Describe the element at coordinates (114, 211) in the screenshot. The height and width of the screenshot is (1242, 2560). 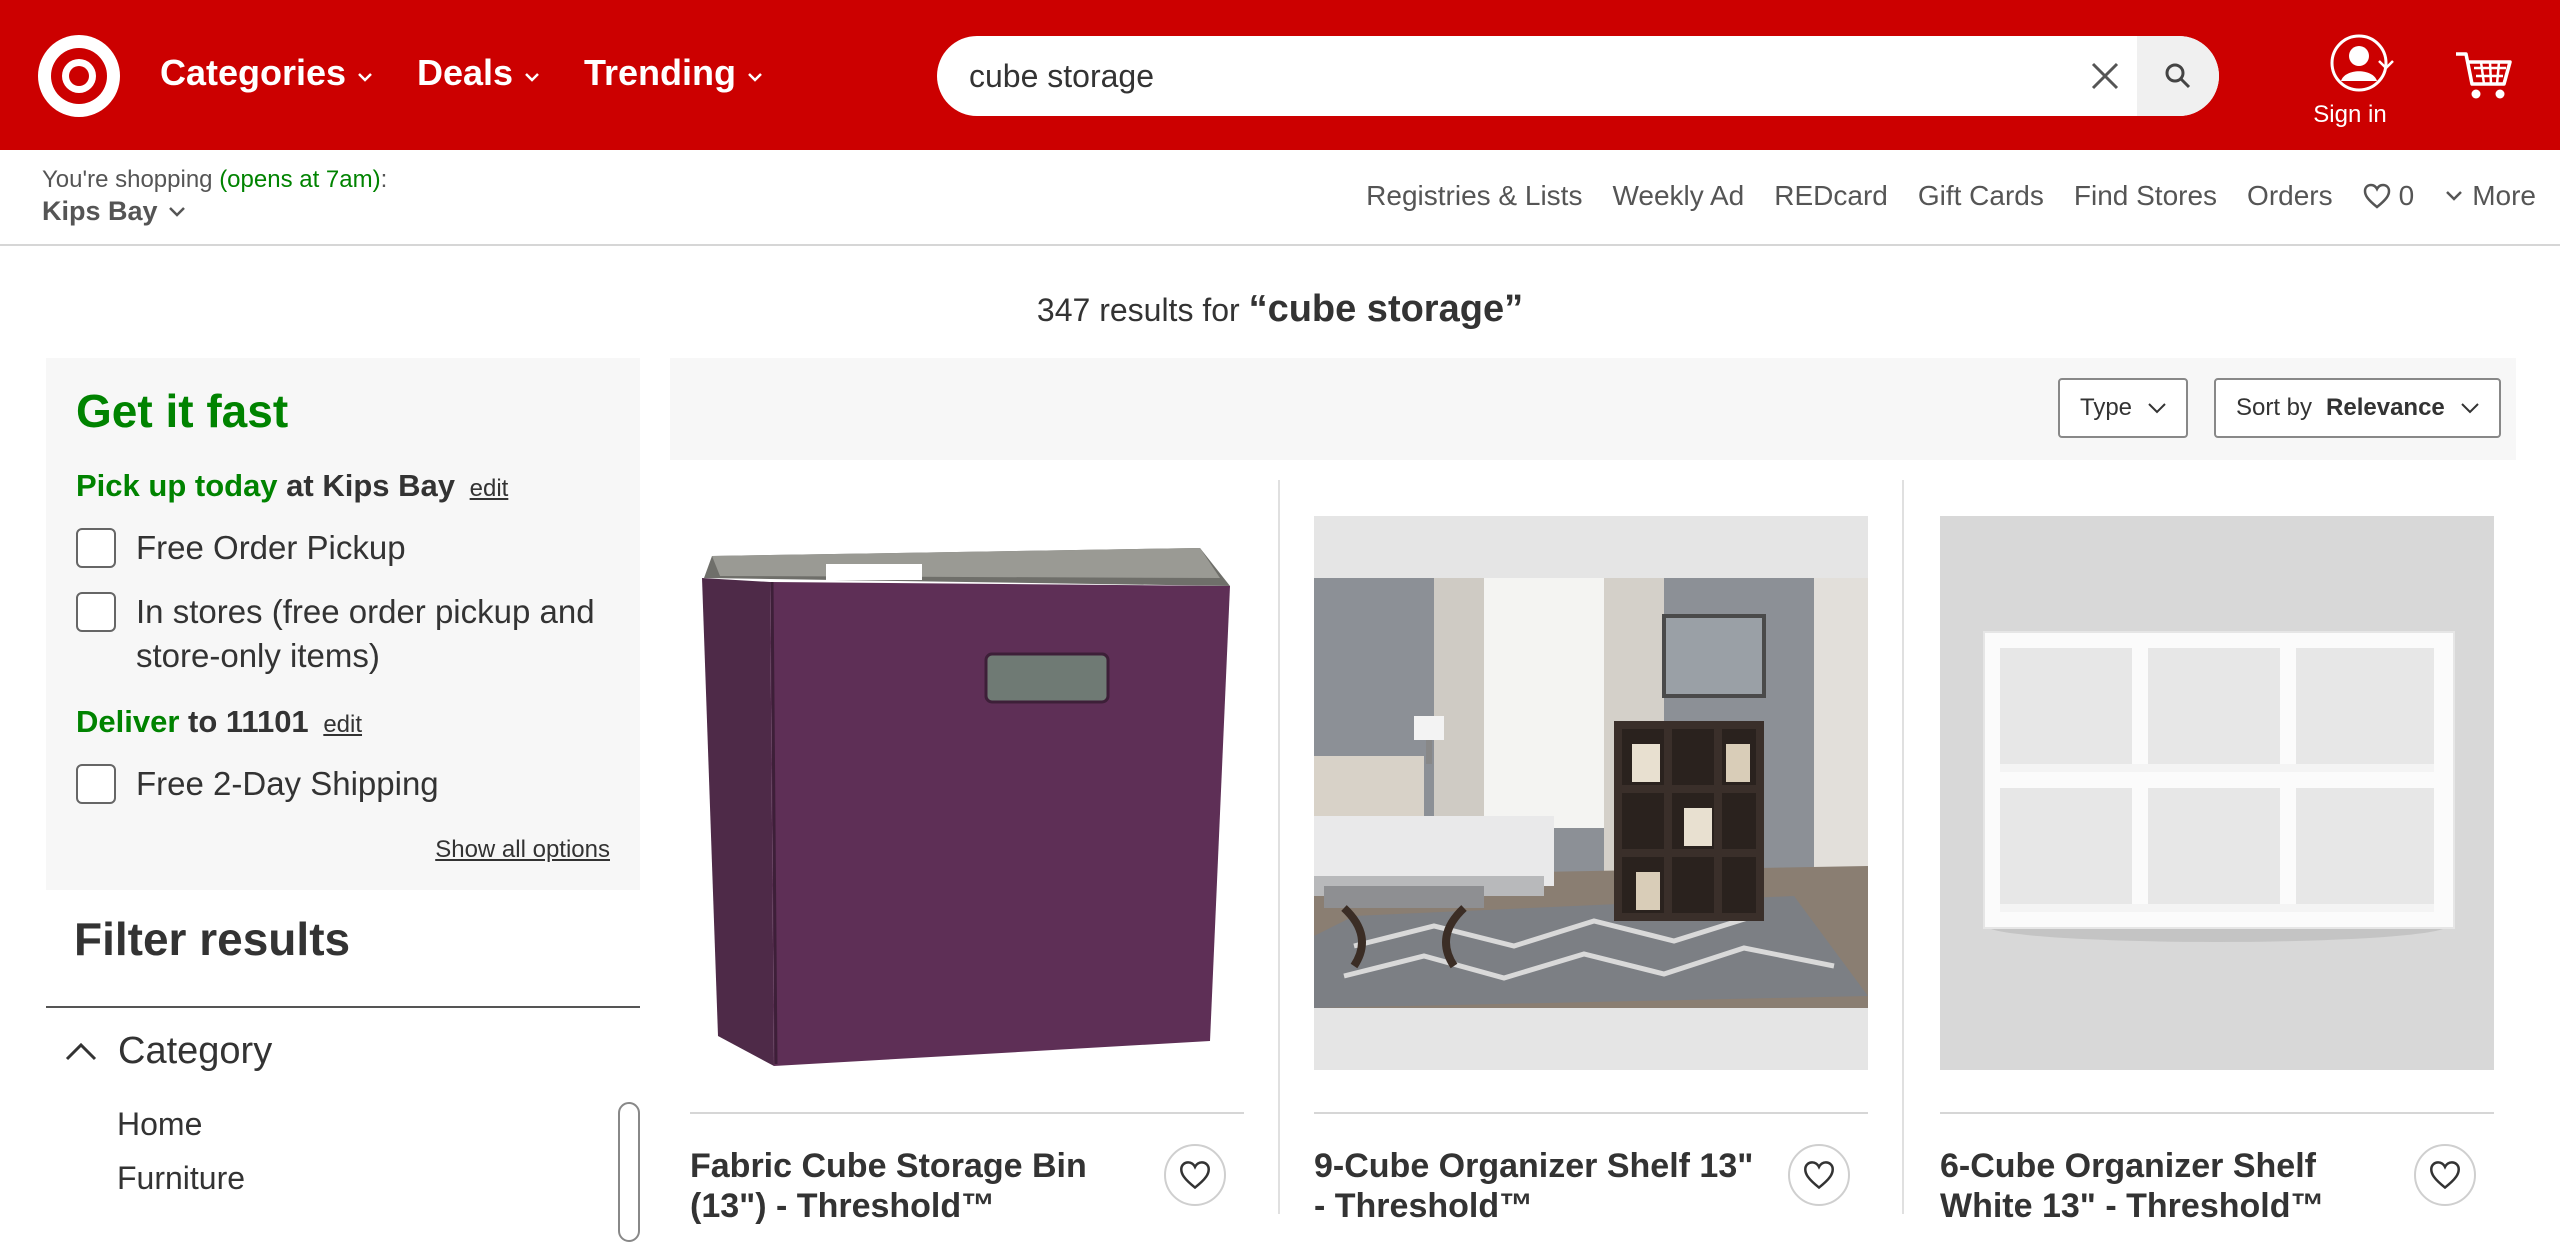
I see `store-selector: Kips Bay` at that location.